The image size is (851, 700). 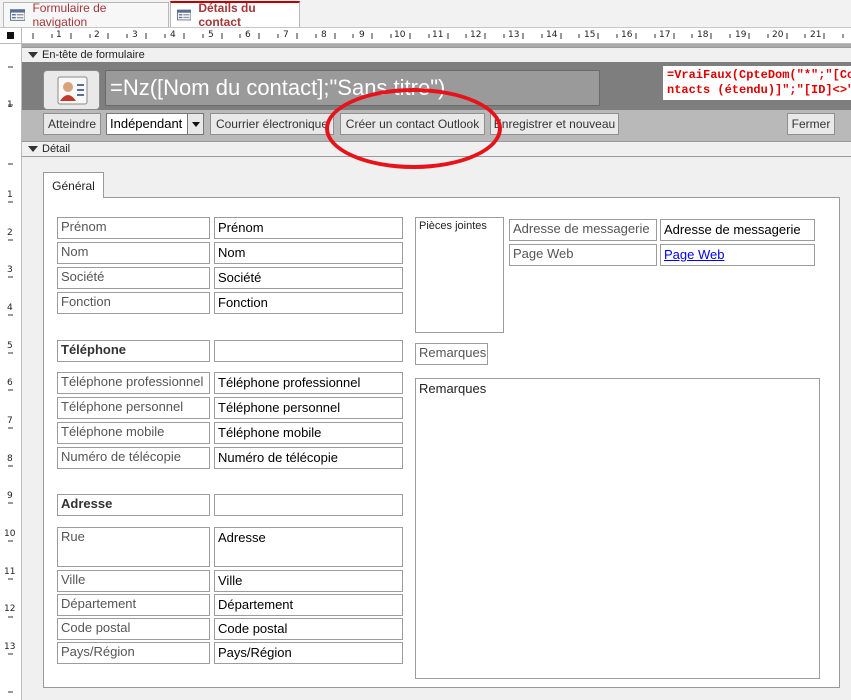 What do you see at coordinates (195, 124) in the screenshot?
I see `chevron-down-icon` at bounding box center [195, 124].